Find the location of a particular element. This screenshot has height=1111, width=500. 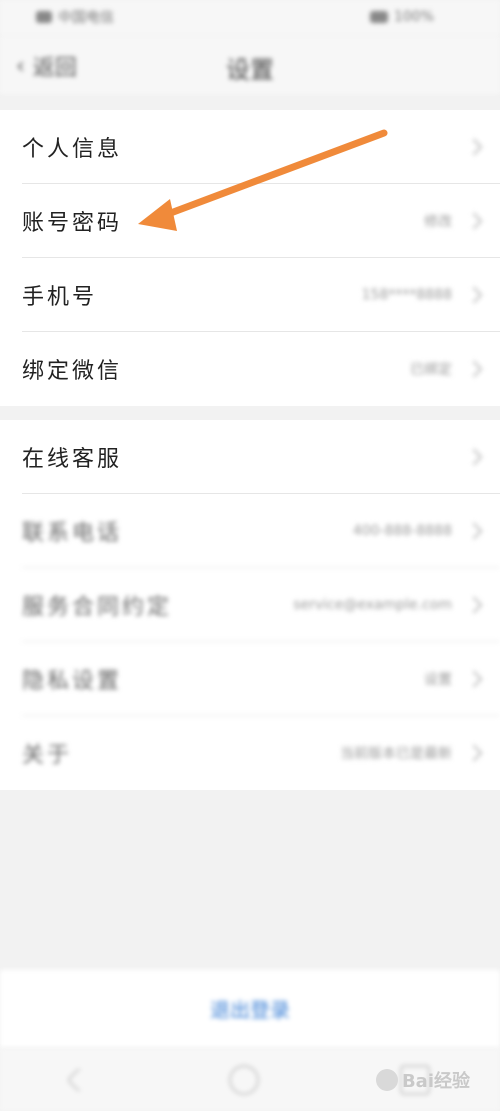

status-left: 中国电信 is located at coordinates (86, 17).